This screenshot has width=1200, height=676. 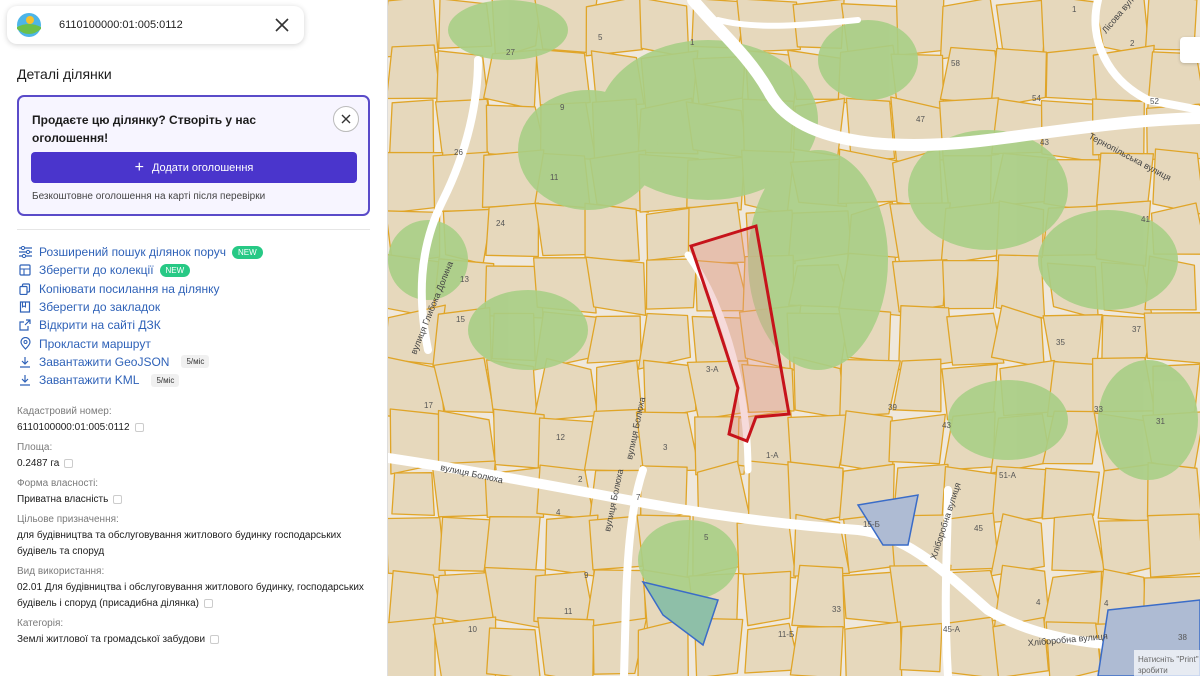 I want to click on action-label: Зберегти до закладок, so click(x=100, y=307).